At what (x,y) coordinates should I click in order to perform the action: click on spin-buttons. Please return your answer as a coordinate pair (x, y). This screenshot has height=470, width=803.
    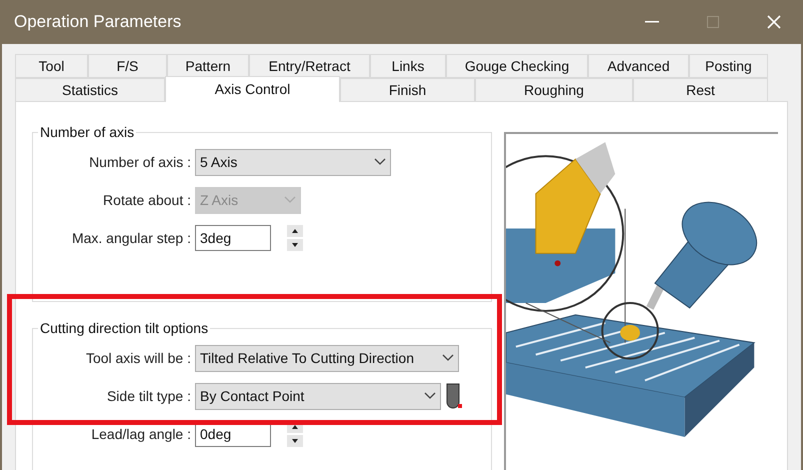
    Looking at the image, I should click on (295, 238).